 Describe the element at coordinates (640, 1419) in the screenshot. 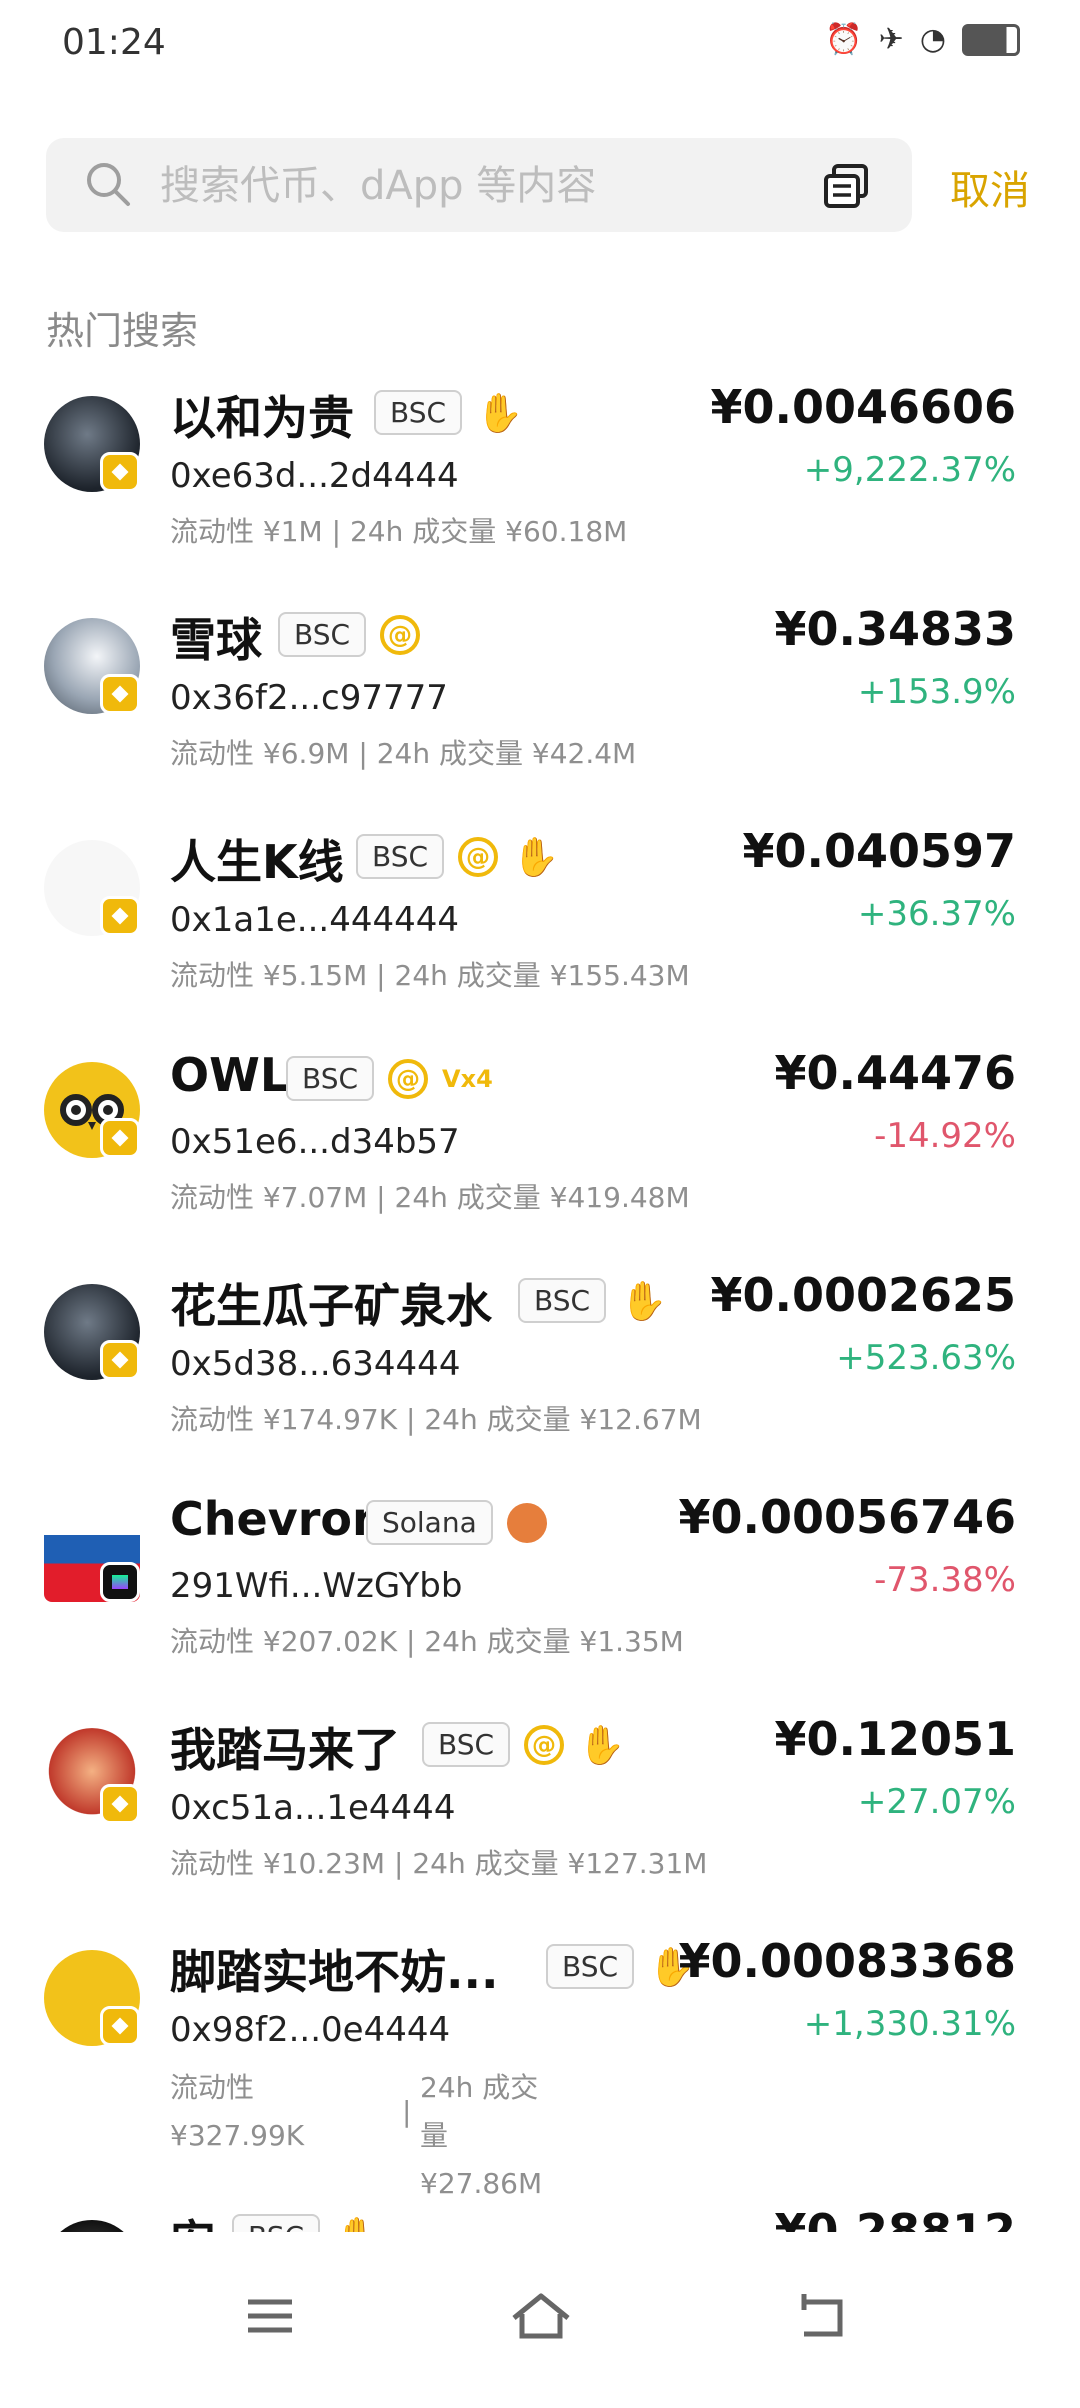

I see `volume-value: ¥12.67M` at that location.